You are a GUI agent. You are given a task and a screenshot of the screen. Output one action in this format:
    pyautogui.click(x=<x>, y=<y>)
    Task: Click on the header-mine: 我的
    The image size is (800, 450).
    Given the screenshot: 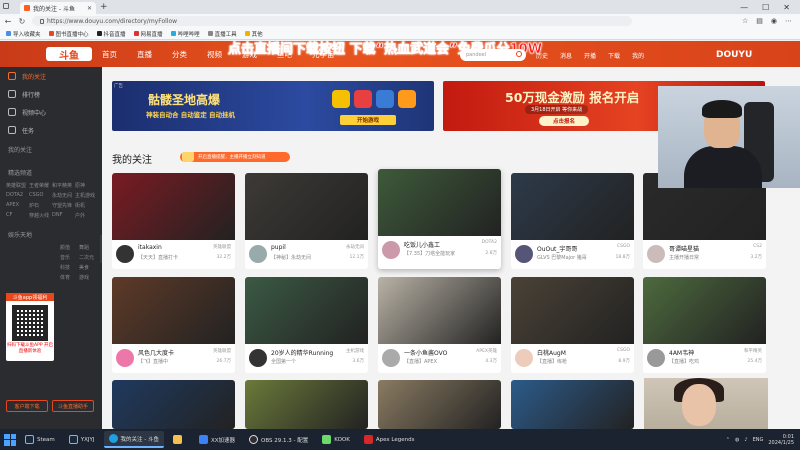 What is the action you would take?
    pyautogui.click(x=638, y=55)
    